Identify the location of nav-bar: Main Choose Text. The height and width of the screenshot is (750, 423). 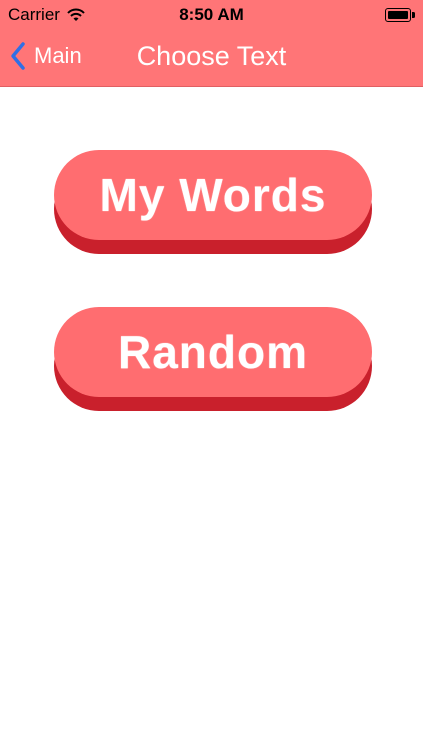
(211, 58).